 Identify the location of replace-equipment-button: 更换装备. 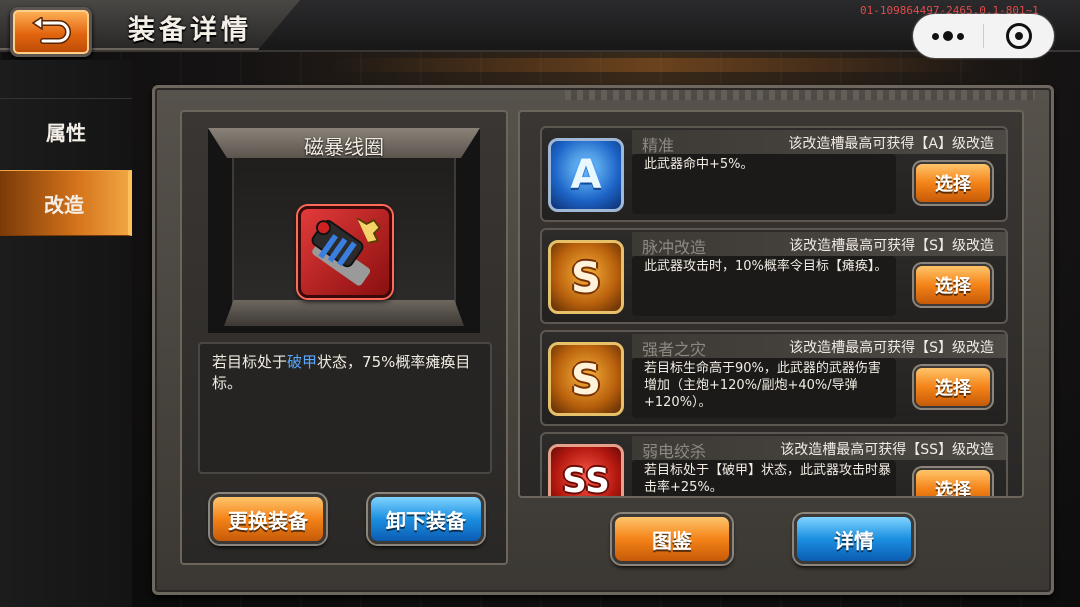
(268, 519).